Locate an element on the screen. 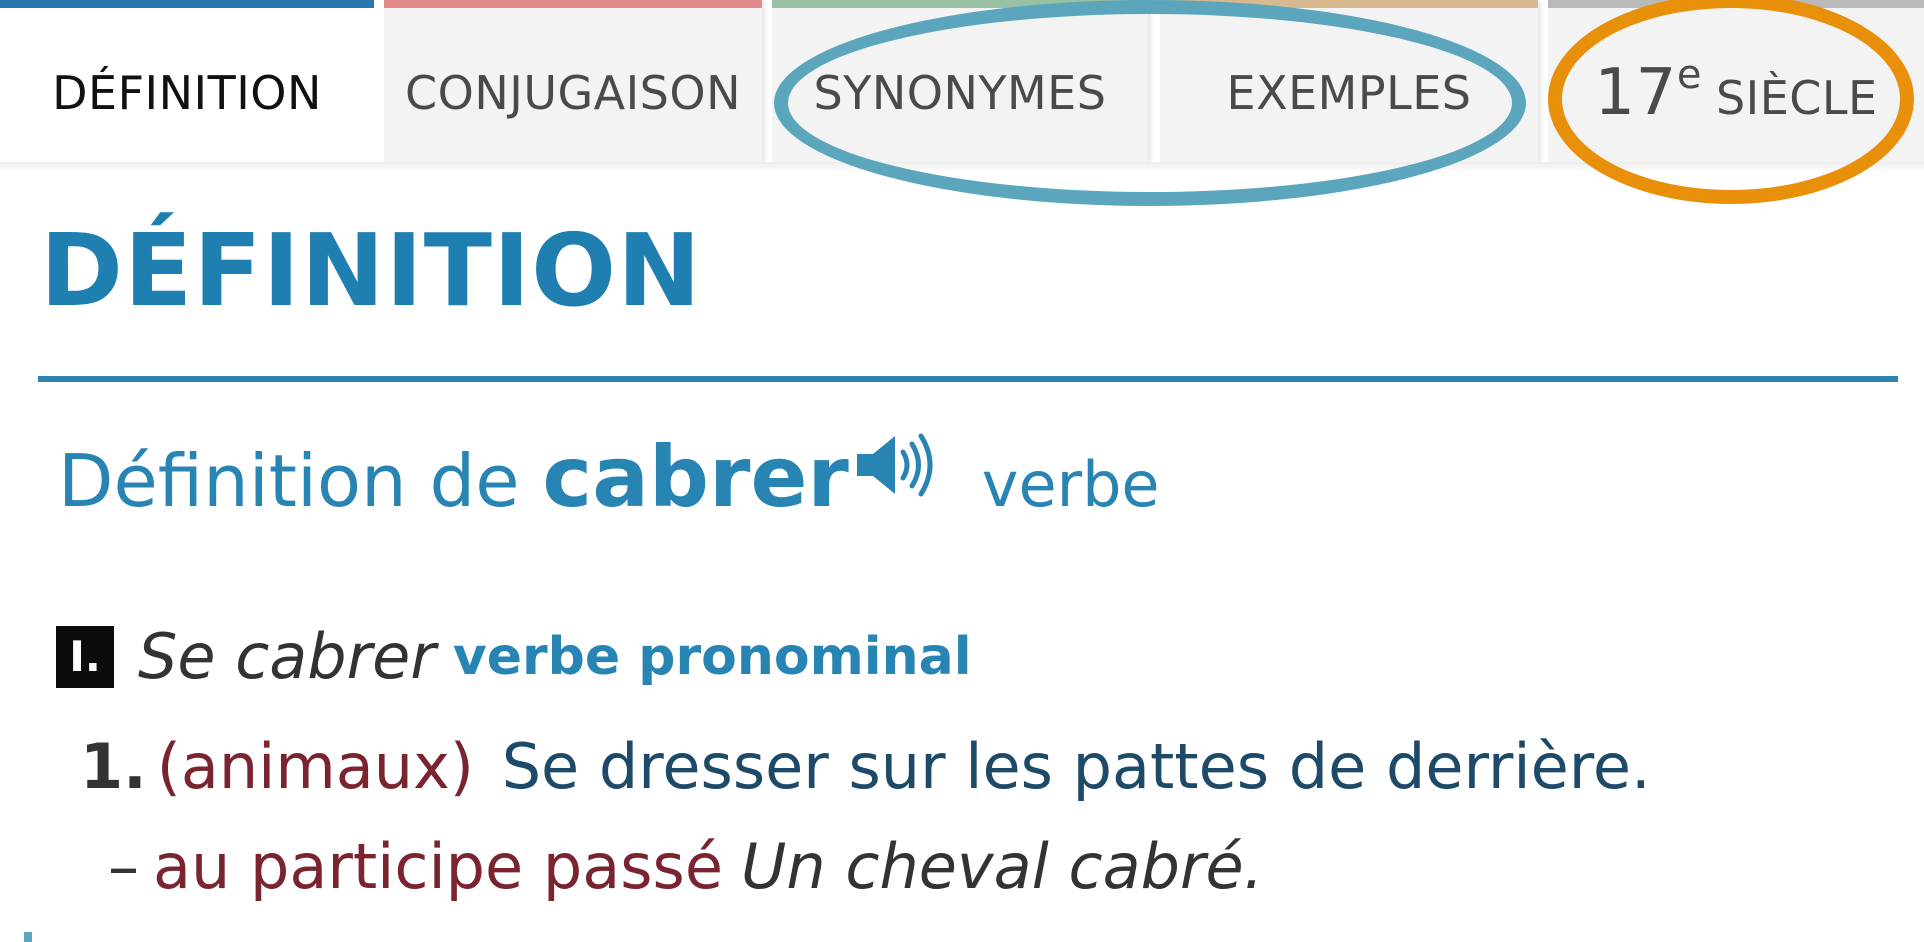 The image size is (1924, 942). tab-synonymes: SYNONYMES is located at coordinates (960, 81).